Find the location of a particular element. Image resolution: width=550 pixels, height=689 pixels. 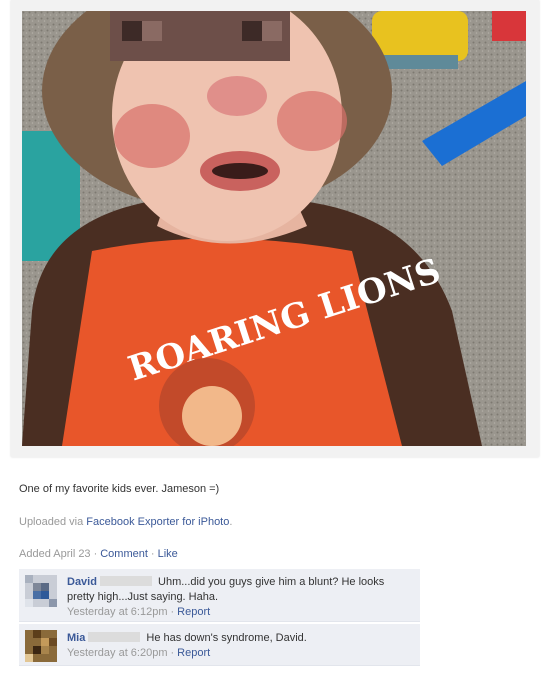

comment-link: Comment is located at coordinates (124, 554).